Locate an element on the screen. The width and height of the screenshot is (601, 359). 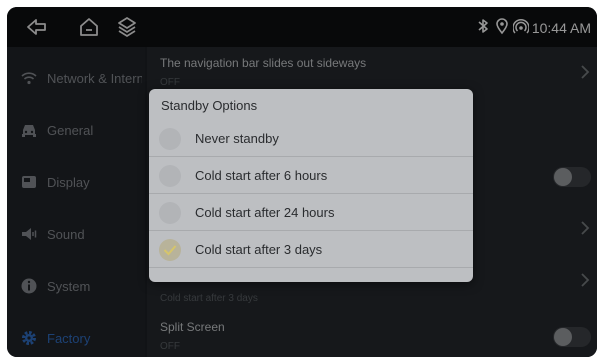
radio-button-selected is located at coordinates (170, 250).